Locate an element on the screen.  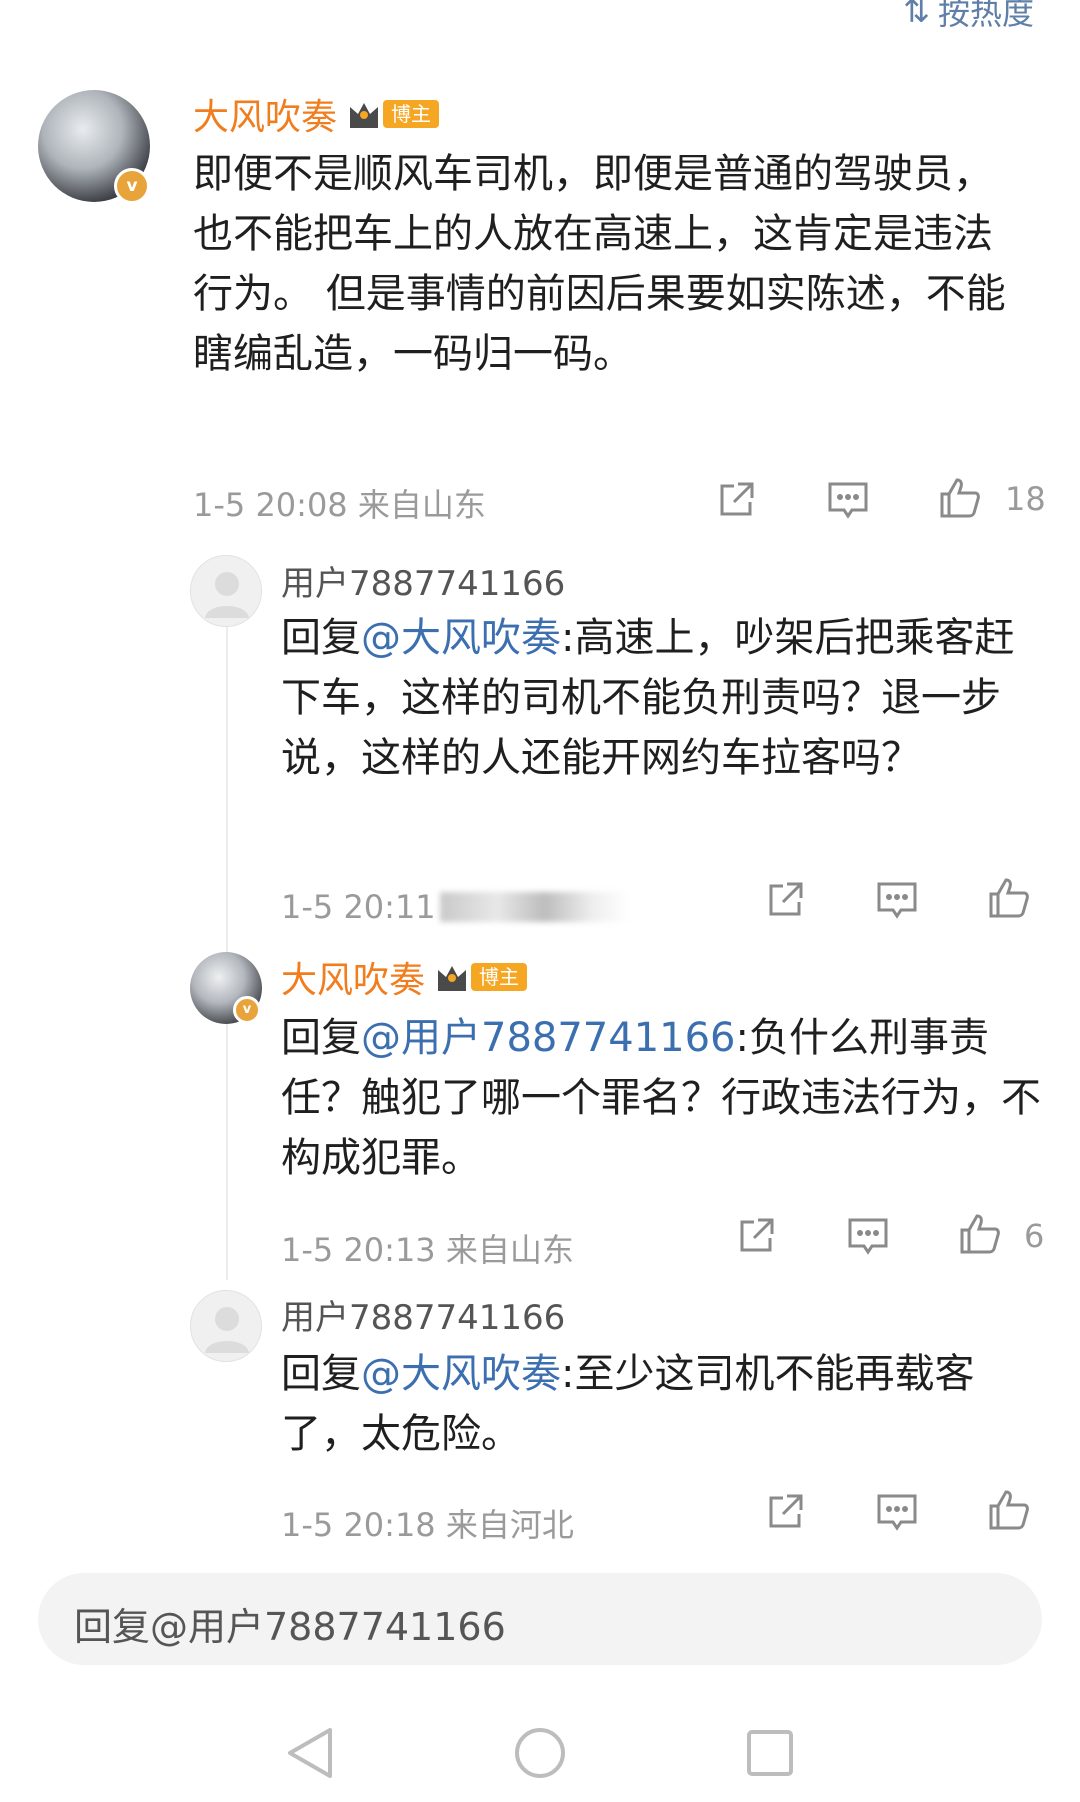
author-name: 大风吹奏 is located at coordinates (265, 114).